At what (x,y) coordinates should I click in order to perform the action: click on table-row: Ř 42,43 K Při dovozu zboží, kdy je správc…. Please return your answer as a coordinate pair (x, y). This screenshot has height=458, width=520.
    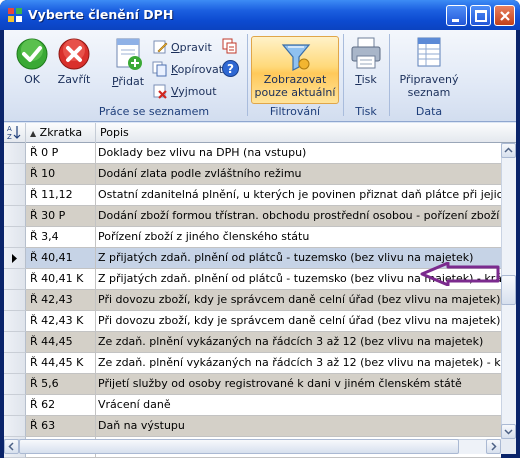
    Looking at the image, I should click on (252, 321).